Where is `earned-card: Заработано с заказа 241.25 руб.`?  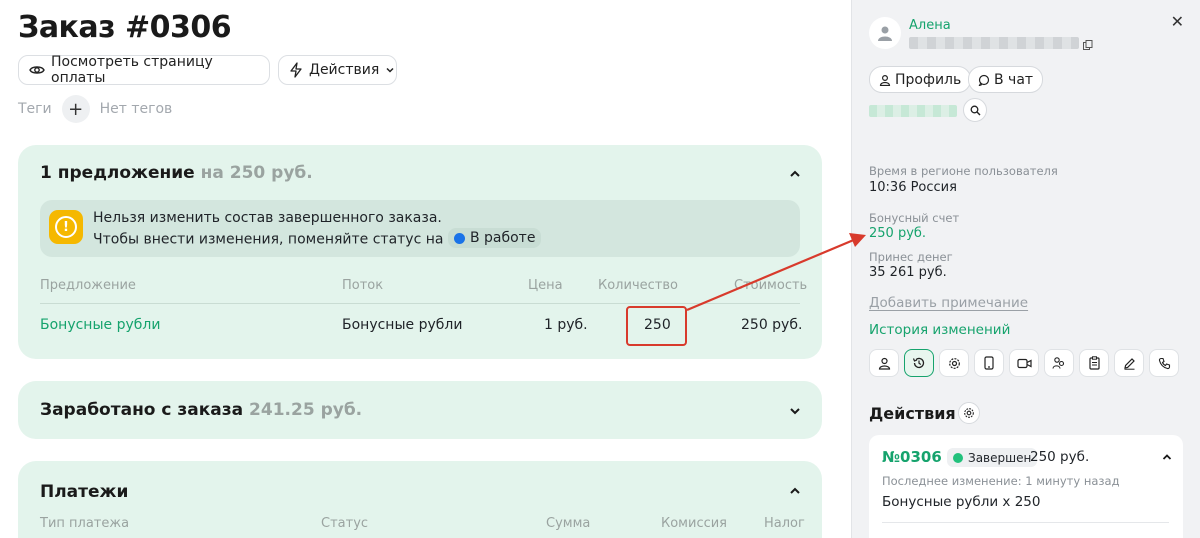 earned-card: Заработано с заказа 241.25 руб. is located at coordinates (420, 410).